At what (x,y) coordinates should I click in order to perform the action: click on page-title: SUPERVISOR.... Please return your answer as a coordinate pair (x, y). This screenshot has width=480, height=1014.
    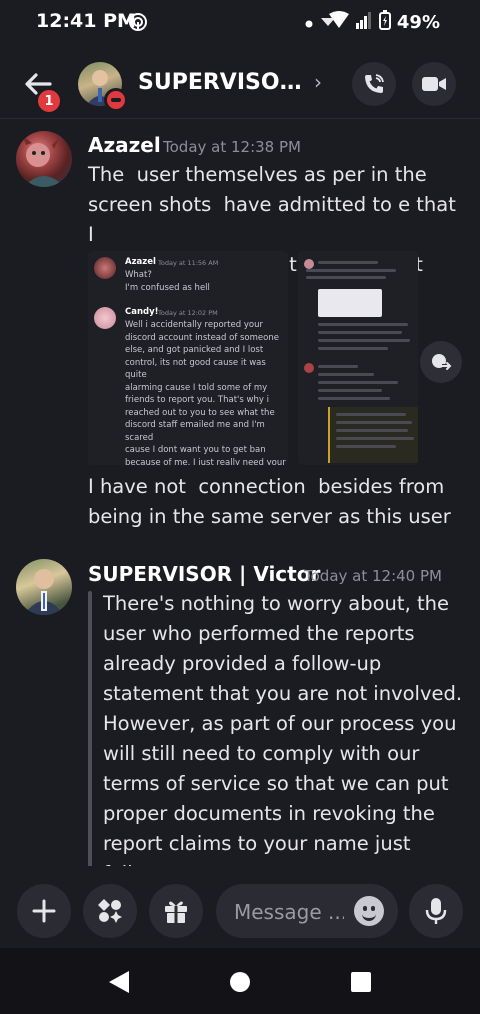
    Looking at the image, I should click on (228, 82).